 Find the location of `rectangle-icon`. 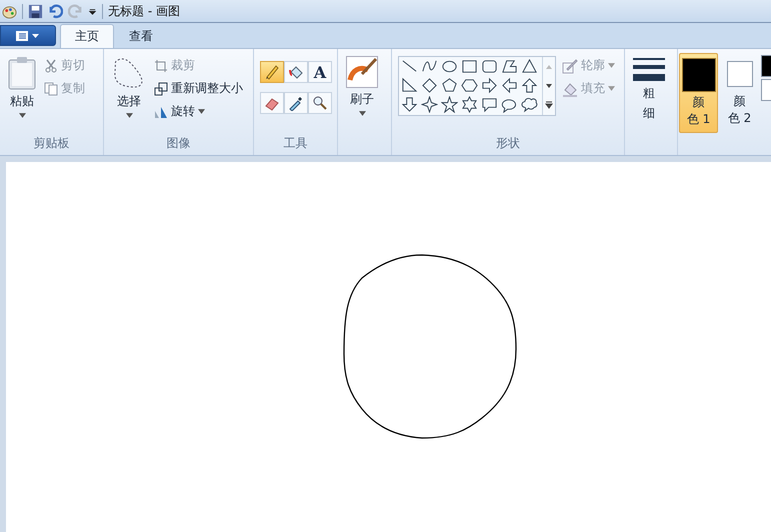

rectangle-icon is located at coordinates (469, 66).